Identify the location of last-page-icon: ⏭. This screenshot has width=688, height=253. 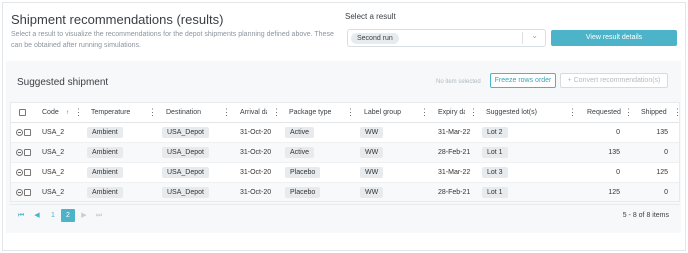
(99, 215).